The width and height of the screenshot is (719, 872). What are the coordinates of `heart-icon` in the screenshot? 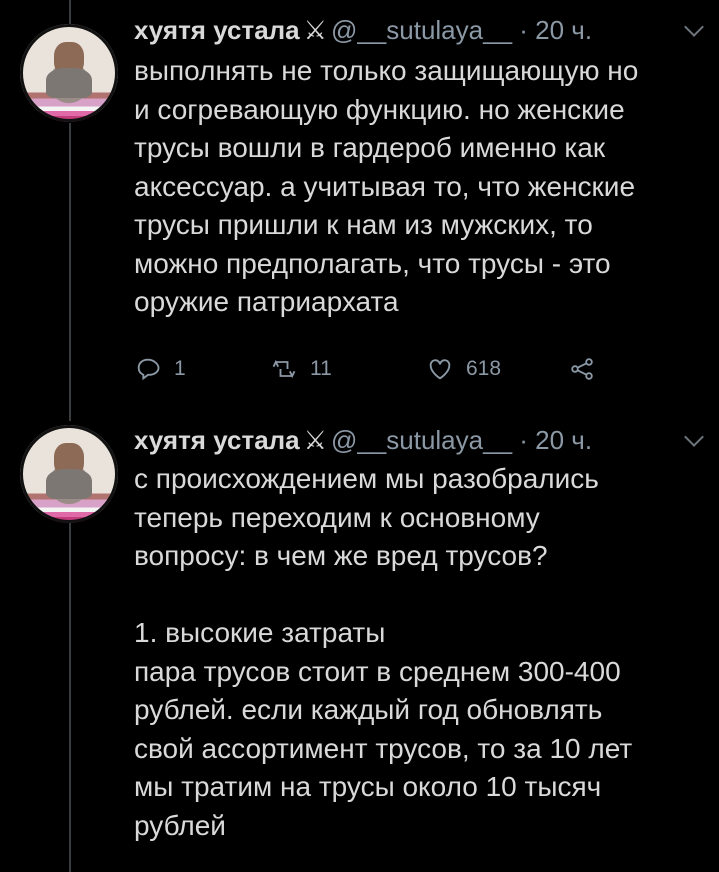 It's located at (440, 369).